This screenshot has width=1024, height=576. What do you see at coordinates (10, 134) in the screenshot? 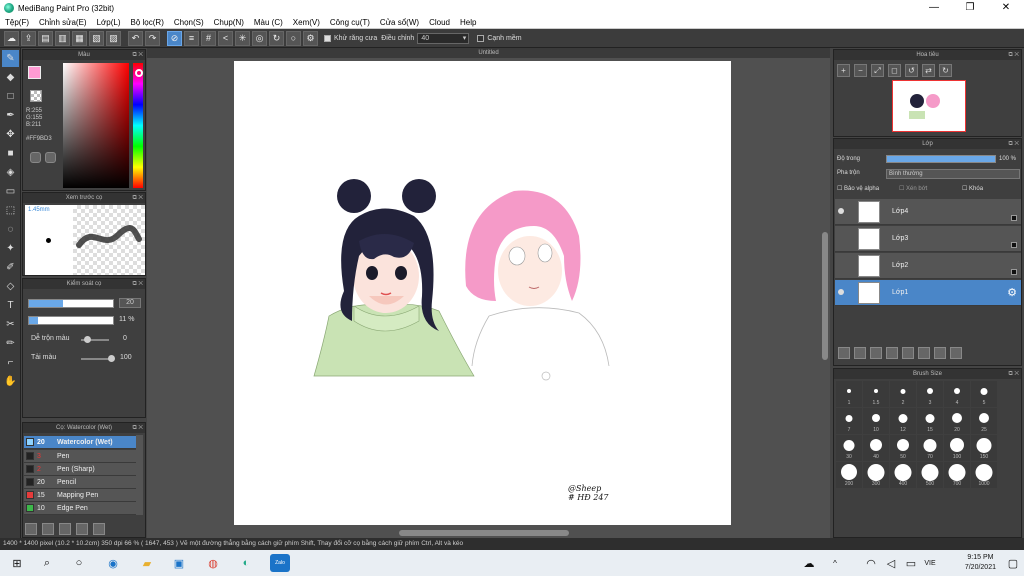
I see `move-tool-icon: ✥` at bounding box center [10, 134].